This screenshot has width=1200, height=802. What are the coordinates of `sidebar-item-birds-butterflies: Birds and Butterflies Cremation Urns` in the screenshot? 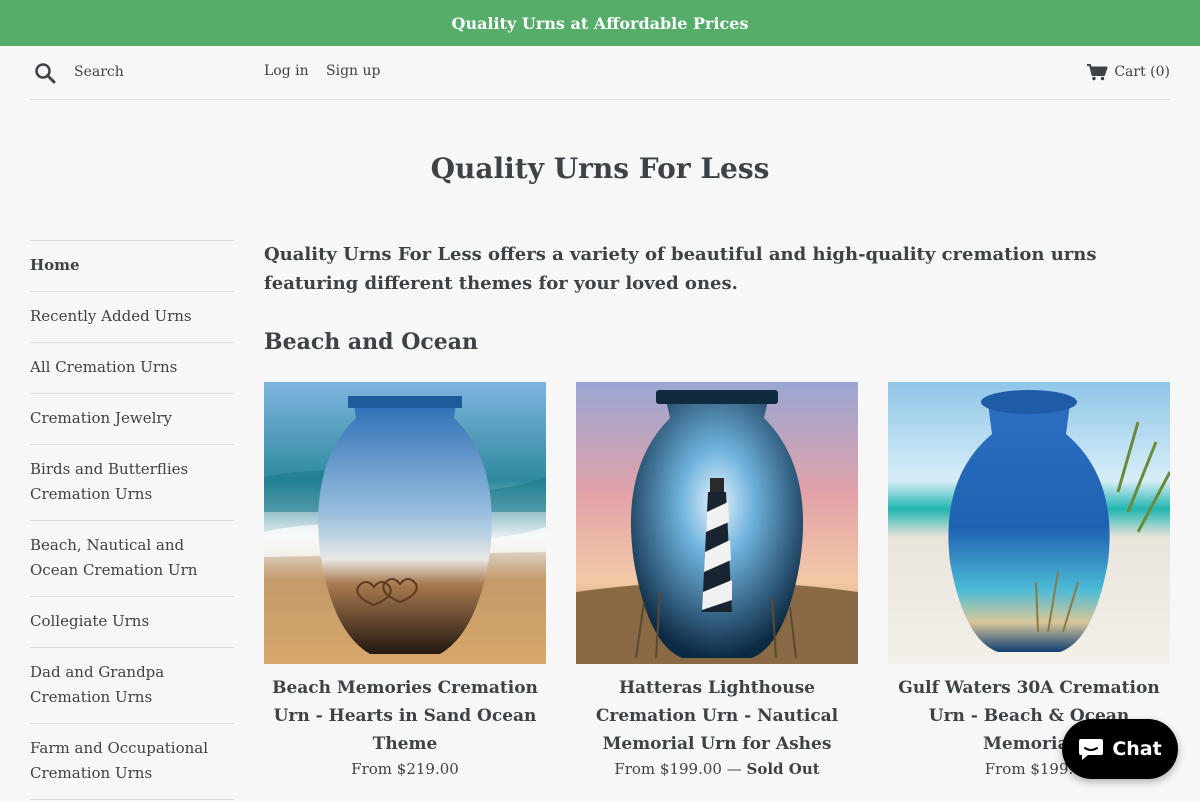 It's located at (132, 483).